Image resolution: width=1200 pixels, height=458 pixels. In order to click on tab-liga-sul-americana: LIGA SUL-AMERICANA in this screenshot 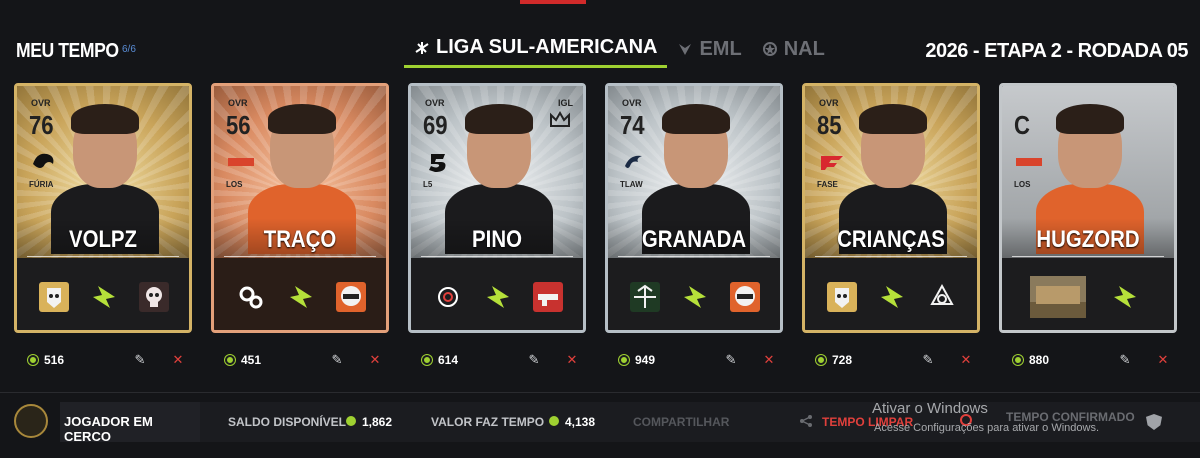, I will do `click(536, 49)`.